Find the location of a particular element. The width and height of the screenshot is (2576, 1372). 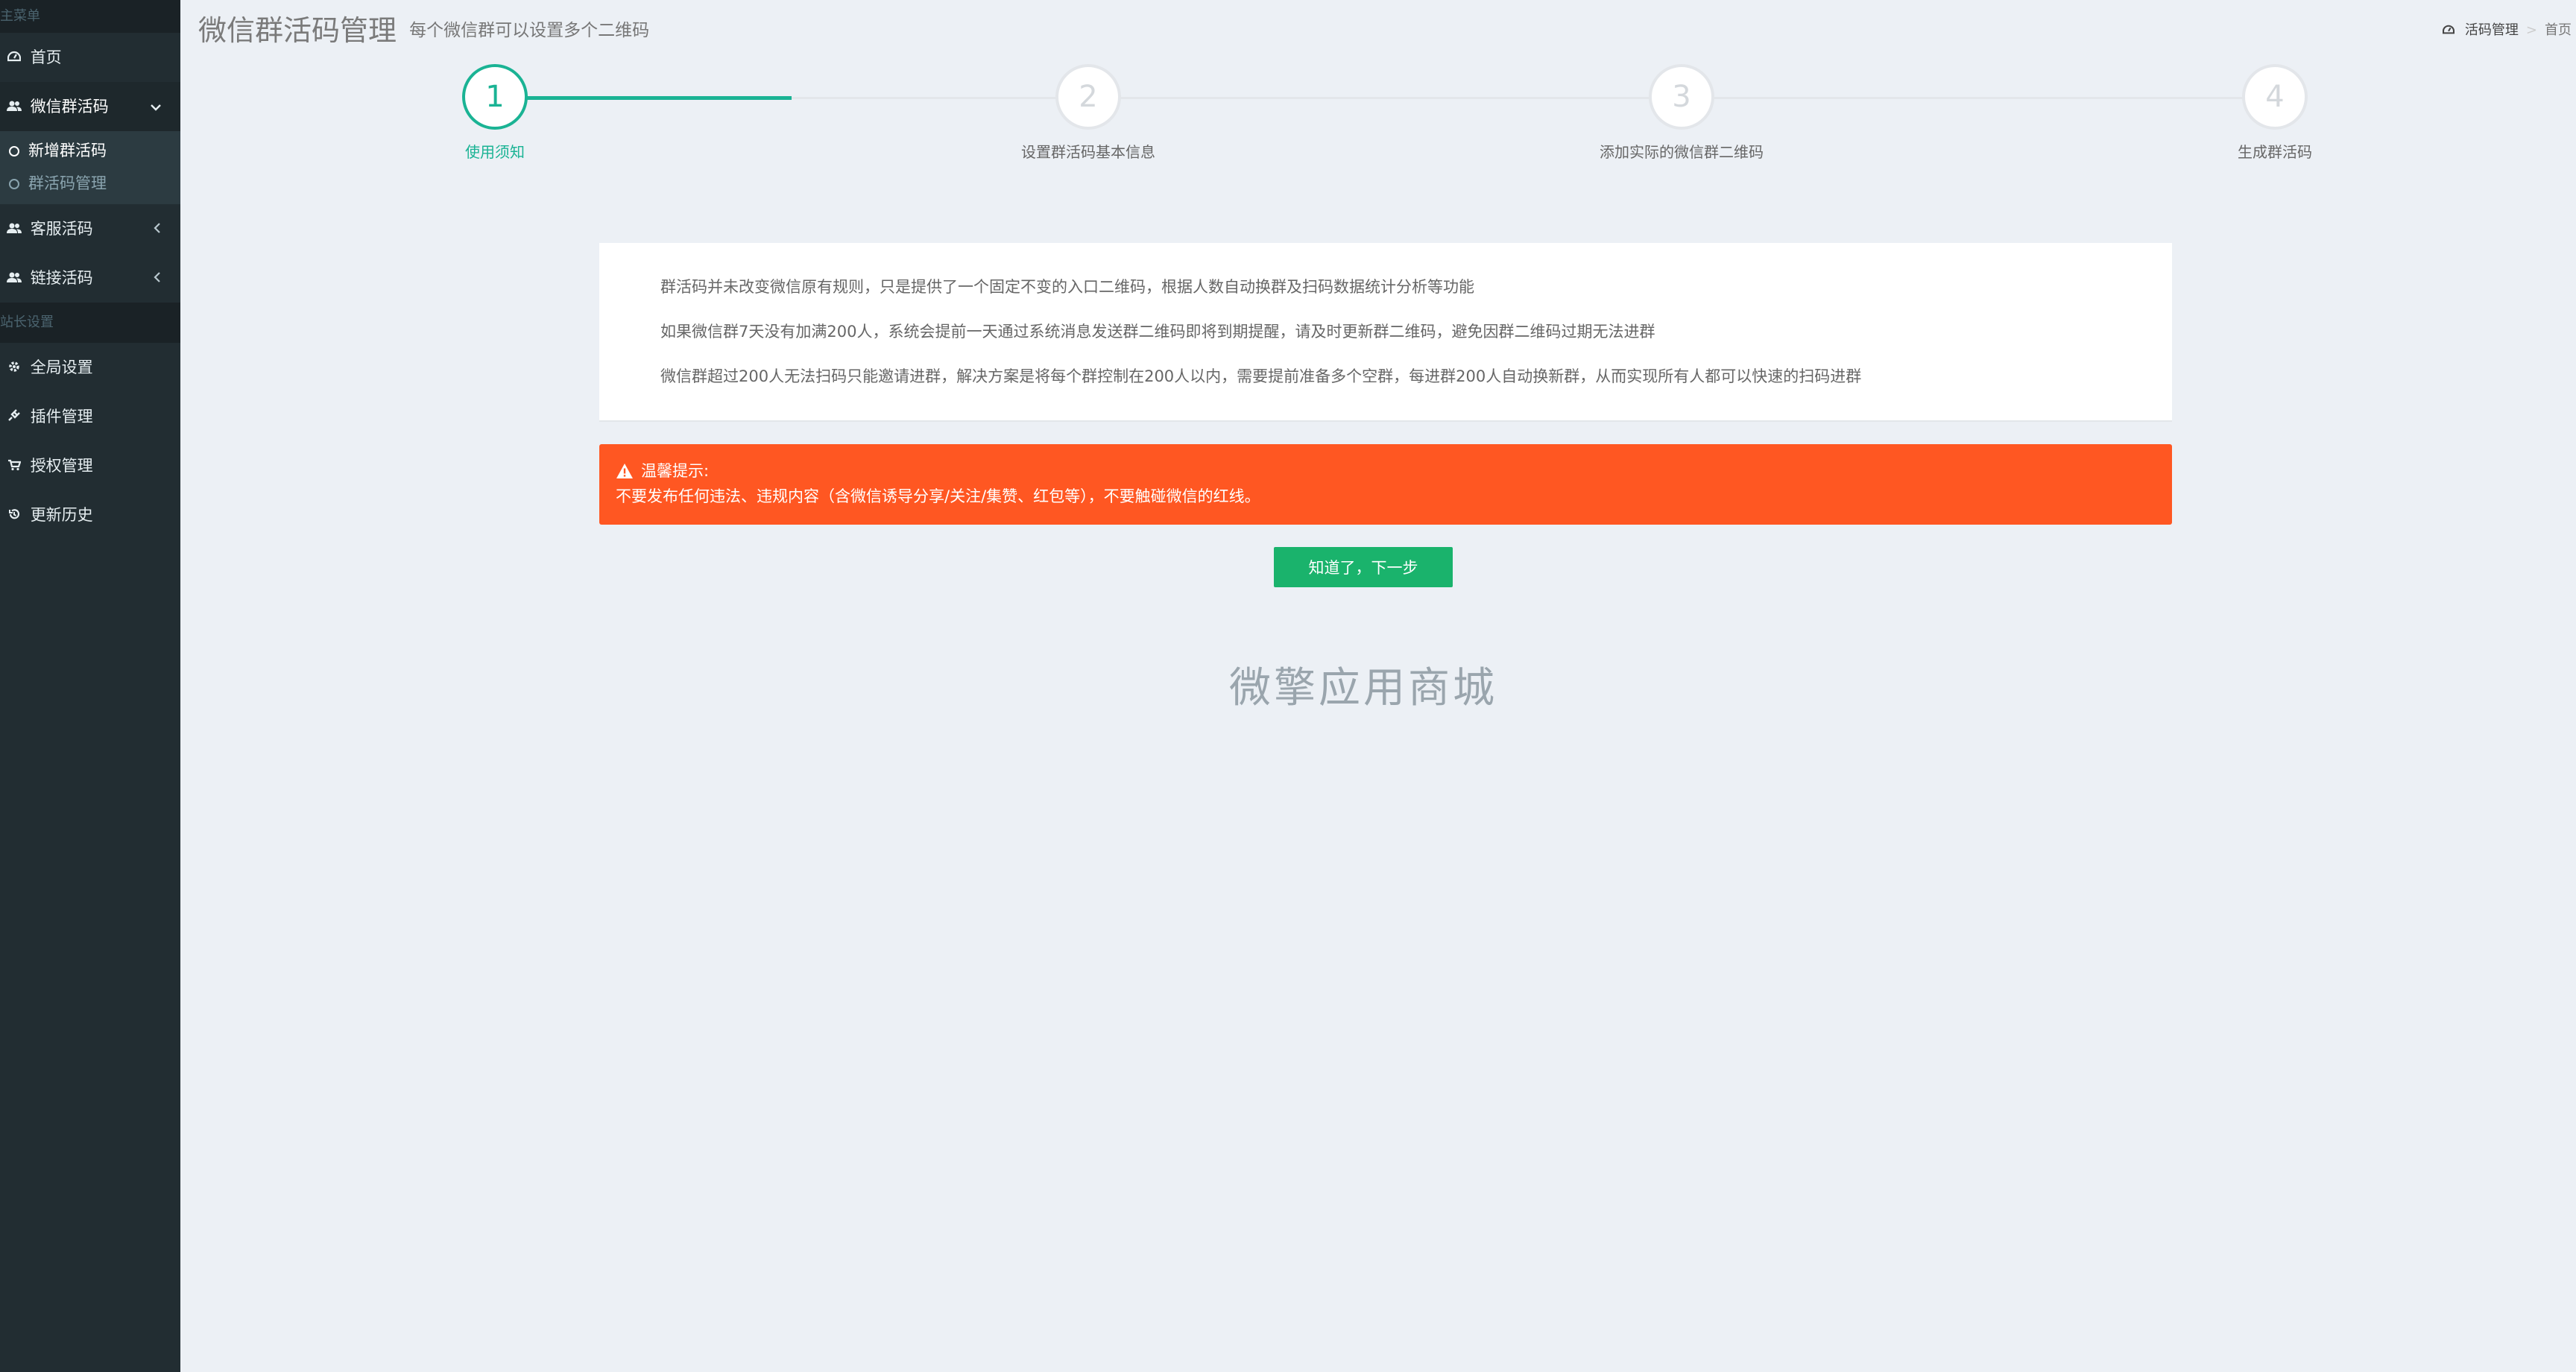

sidebar-item-label: 插件管理 is located at coordinates (62, 417).